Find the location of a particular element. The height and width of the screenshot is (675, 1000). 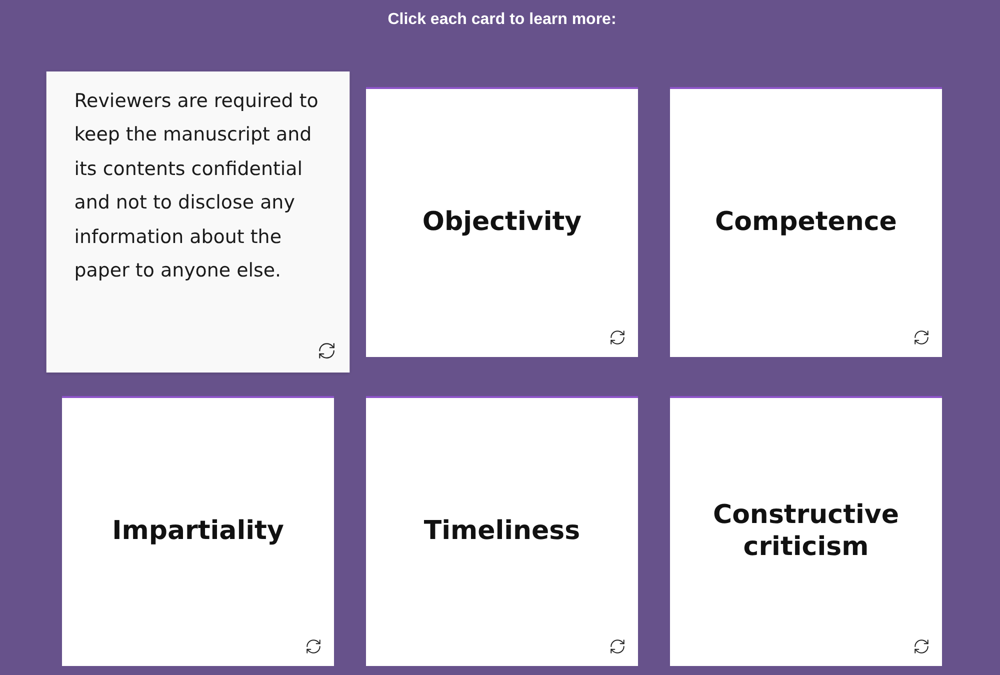

flip-card: Timeliness is located at coordinates (502, 531).